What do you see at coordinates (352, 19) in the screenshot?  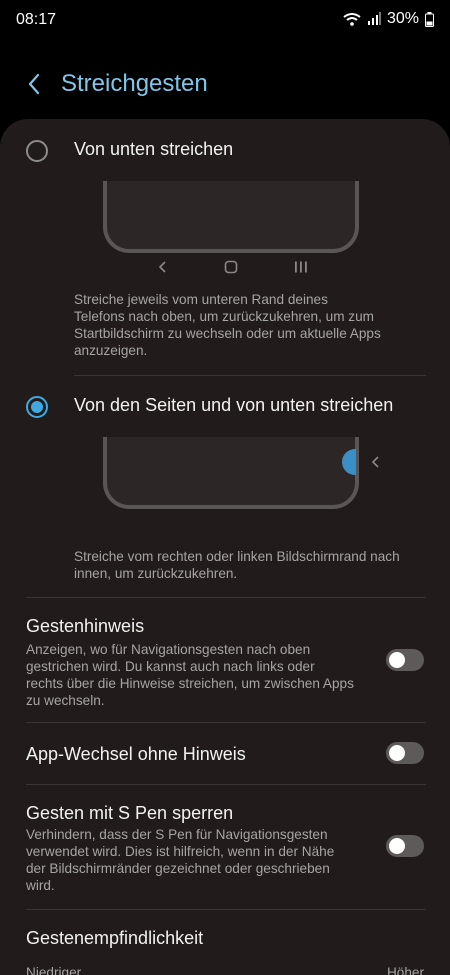 I see `wifi-icon` at bounding box center [352, 19].